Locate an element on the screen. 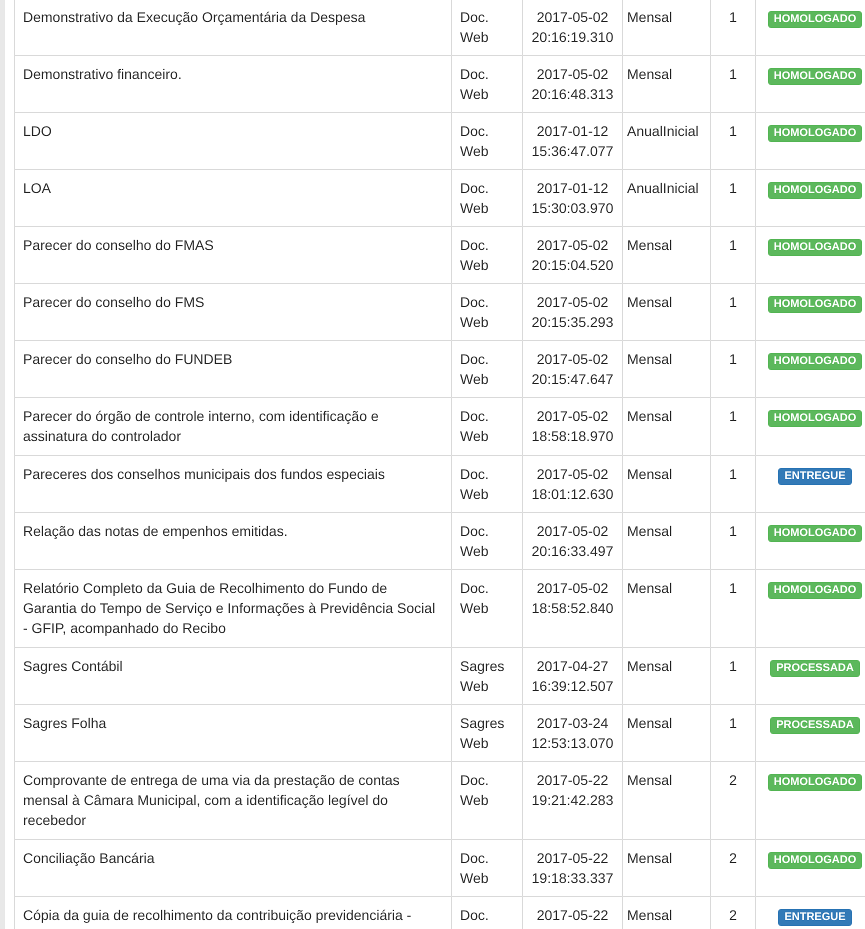  submission-date: 2017-05-22 19:21:42.283 is located at coordinates (573, 790).